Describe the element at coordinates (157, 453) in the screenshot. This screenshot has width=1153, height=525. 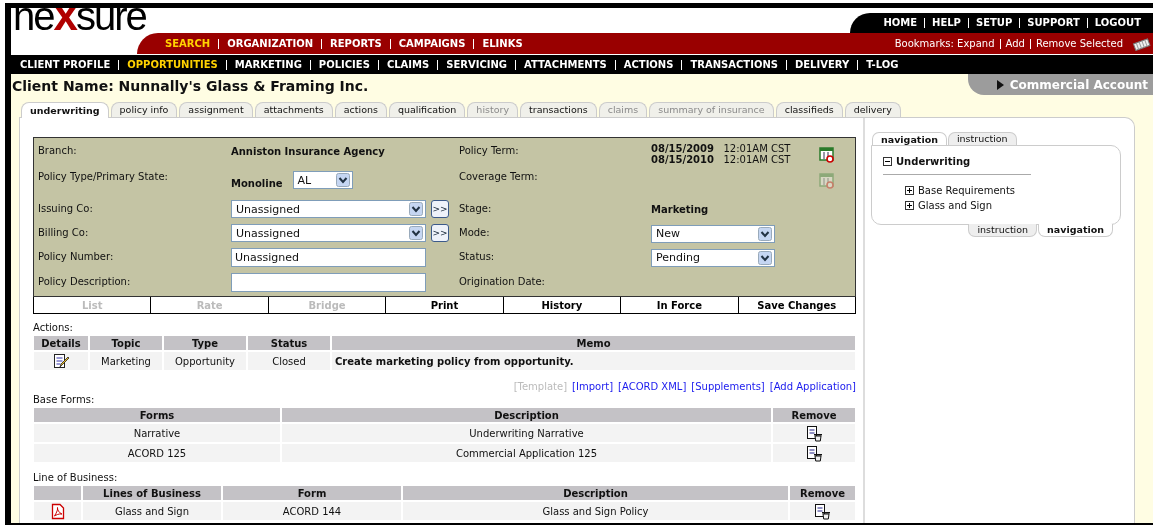
I see `table-cell: ACORD 125` at that location.